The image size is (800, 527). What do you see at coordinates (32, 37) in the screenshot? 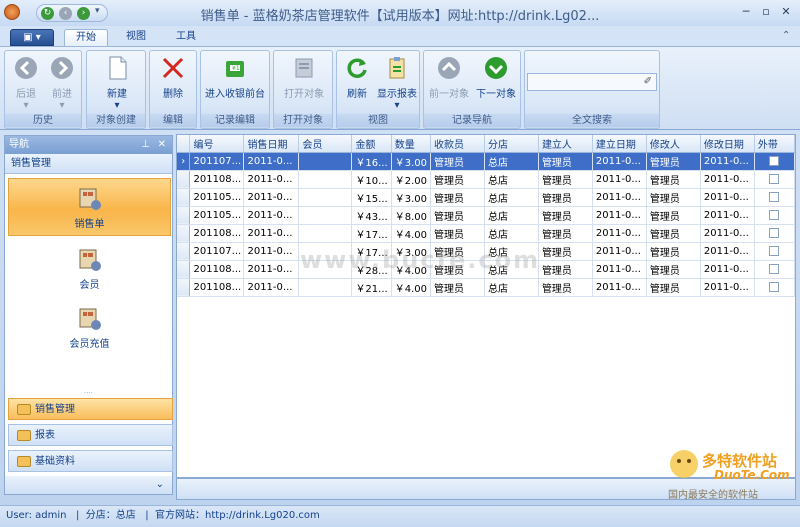
I see `app-menu-button: ▣ ▾` at bounding box center [32, 37].